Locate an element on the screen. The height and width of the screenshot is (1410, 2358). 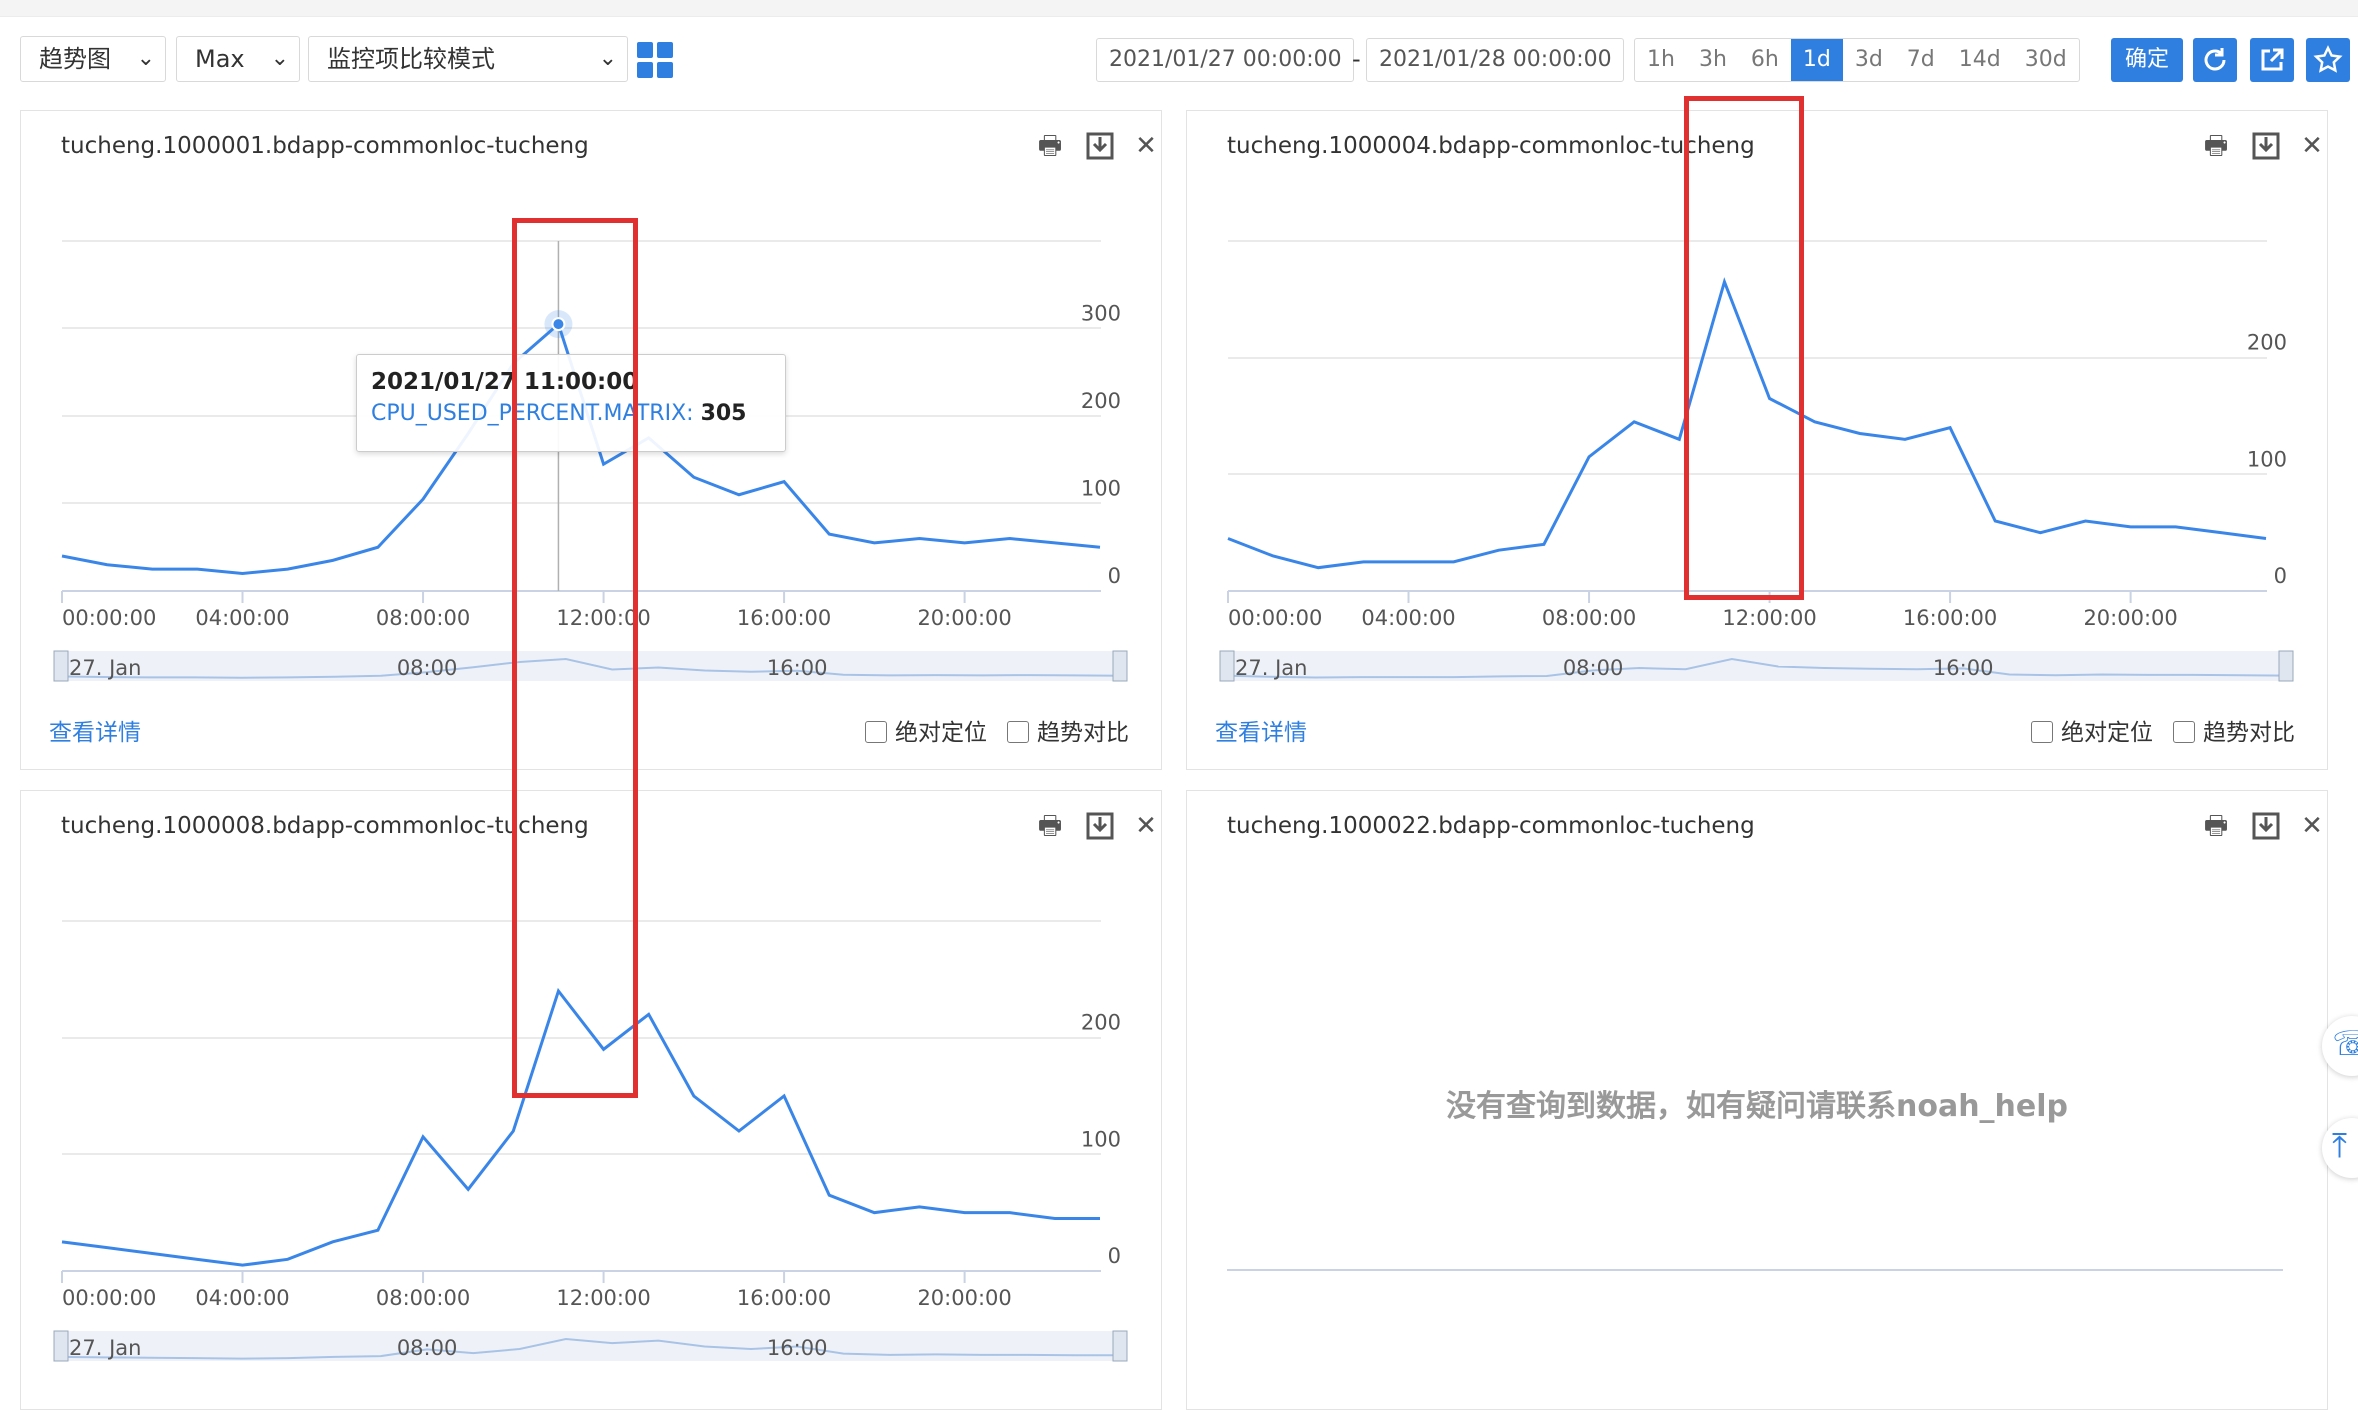
top-strip is located at coordinates (1179, 8).